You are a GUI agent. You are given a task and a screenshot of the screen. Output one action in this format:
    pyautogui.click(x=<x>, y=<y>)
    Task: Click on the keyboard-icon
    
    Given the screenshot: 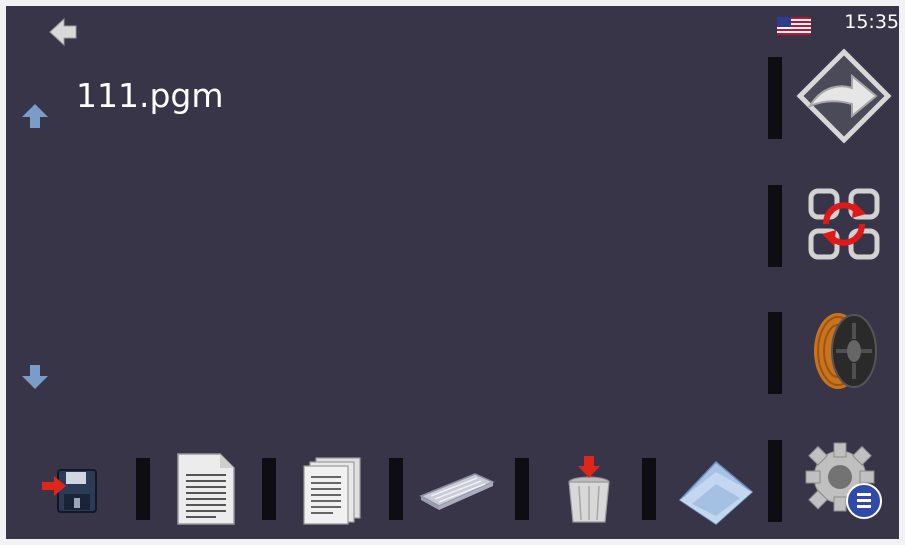 What is the action you would take?
    pyautogui.click(x=457, y=491)
    